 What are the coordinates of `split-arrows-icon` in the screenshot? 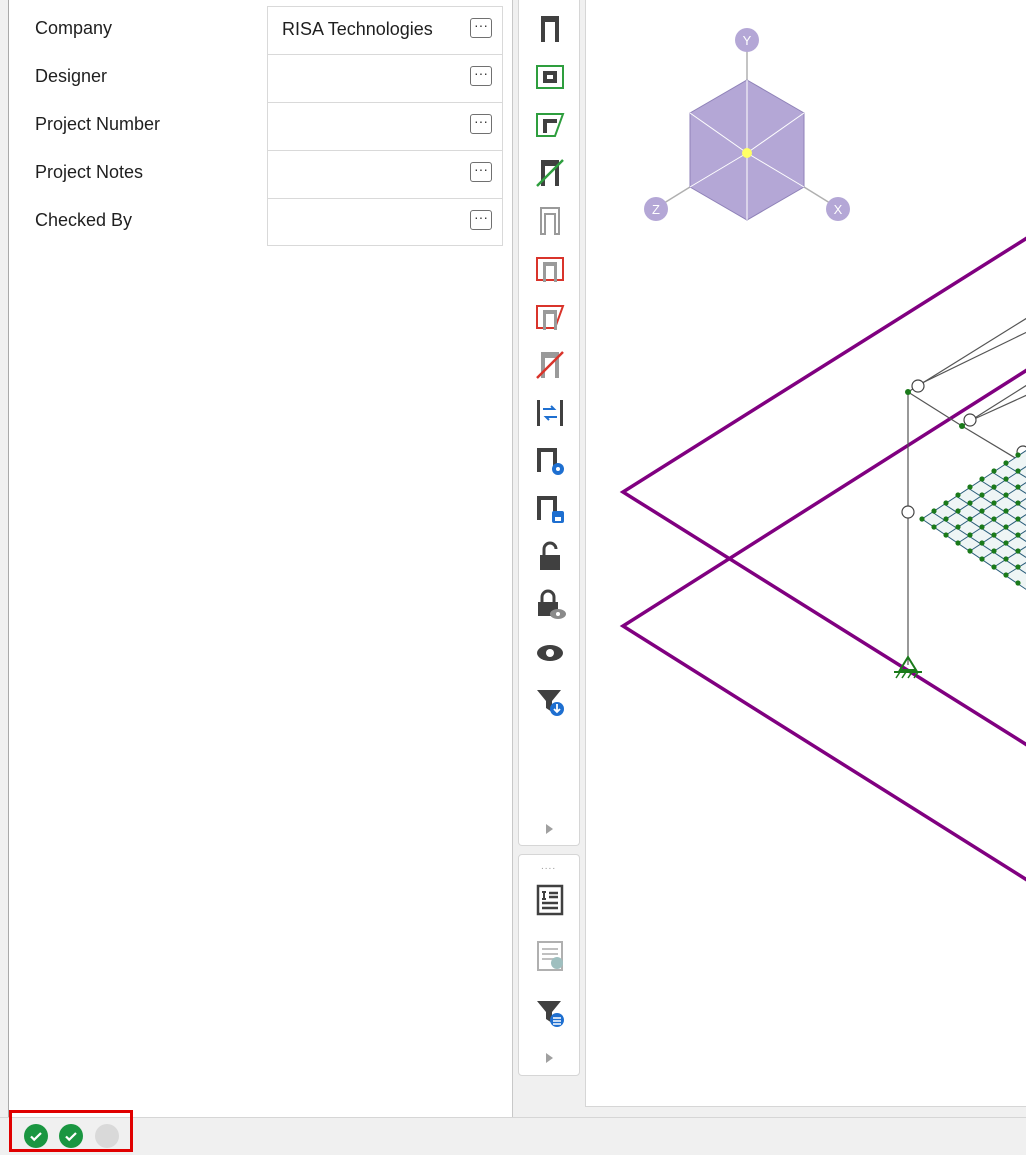 It's located at (550, 413).